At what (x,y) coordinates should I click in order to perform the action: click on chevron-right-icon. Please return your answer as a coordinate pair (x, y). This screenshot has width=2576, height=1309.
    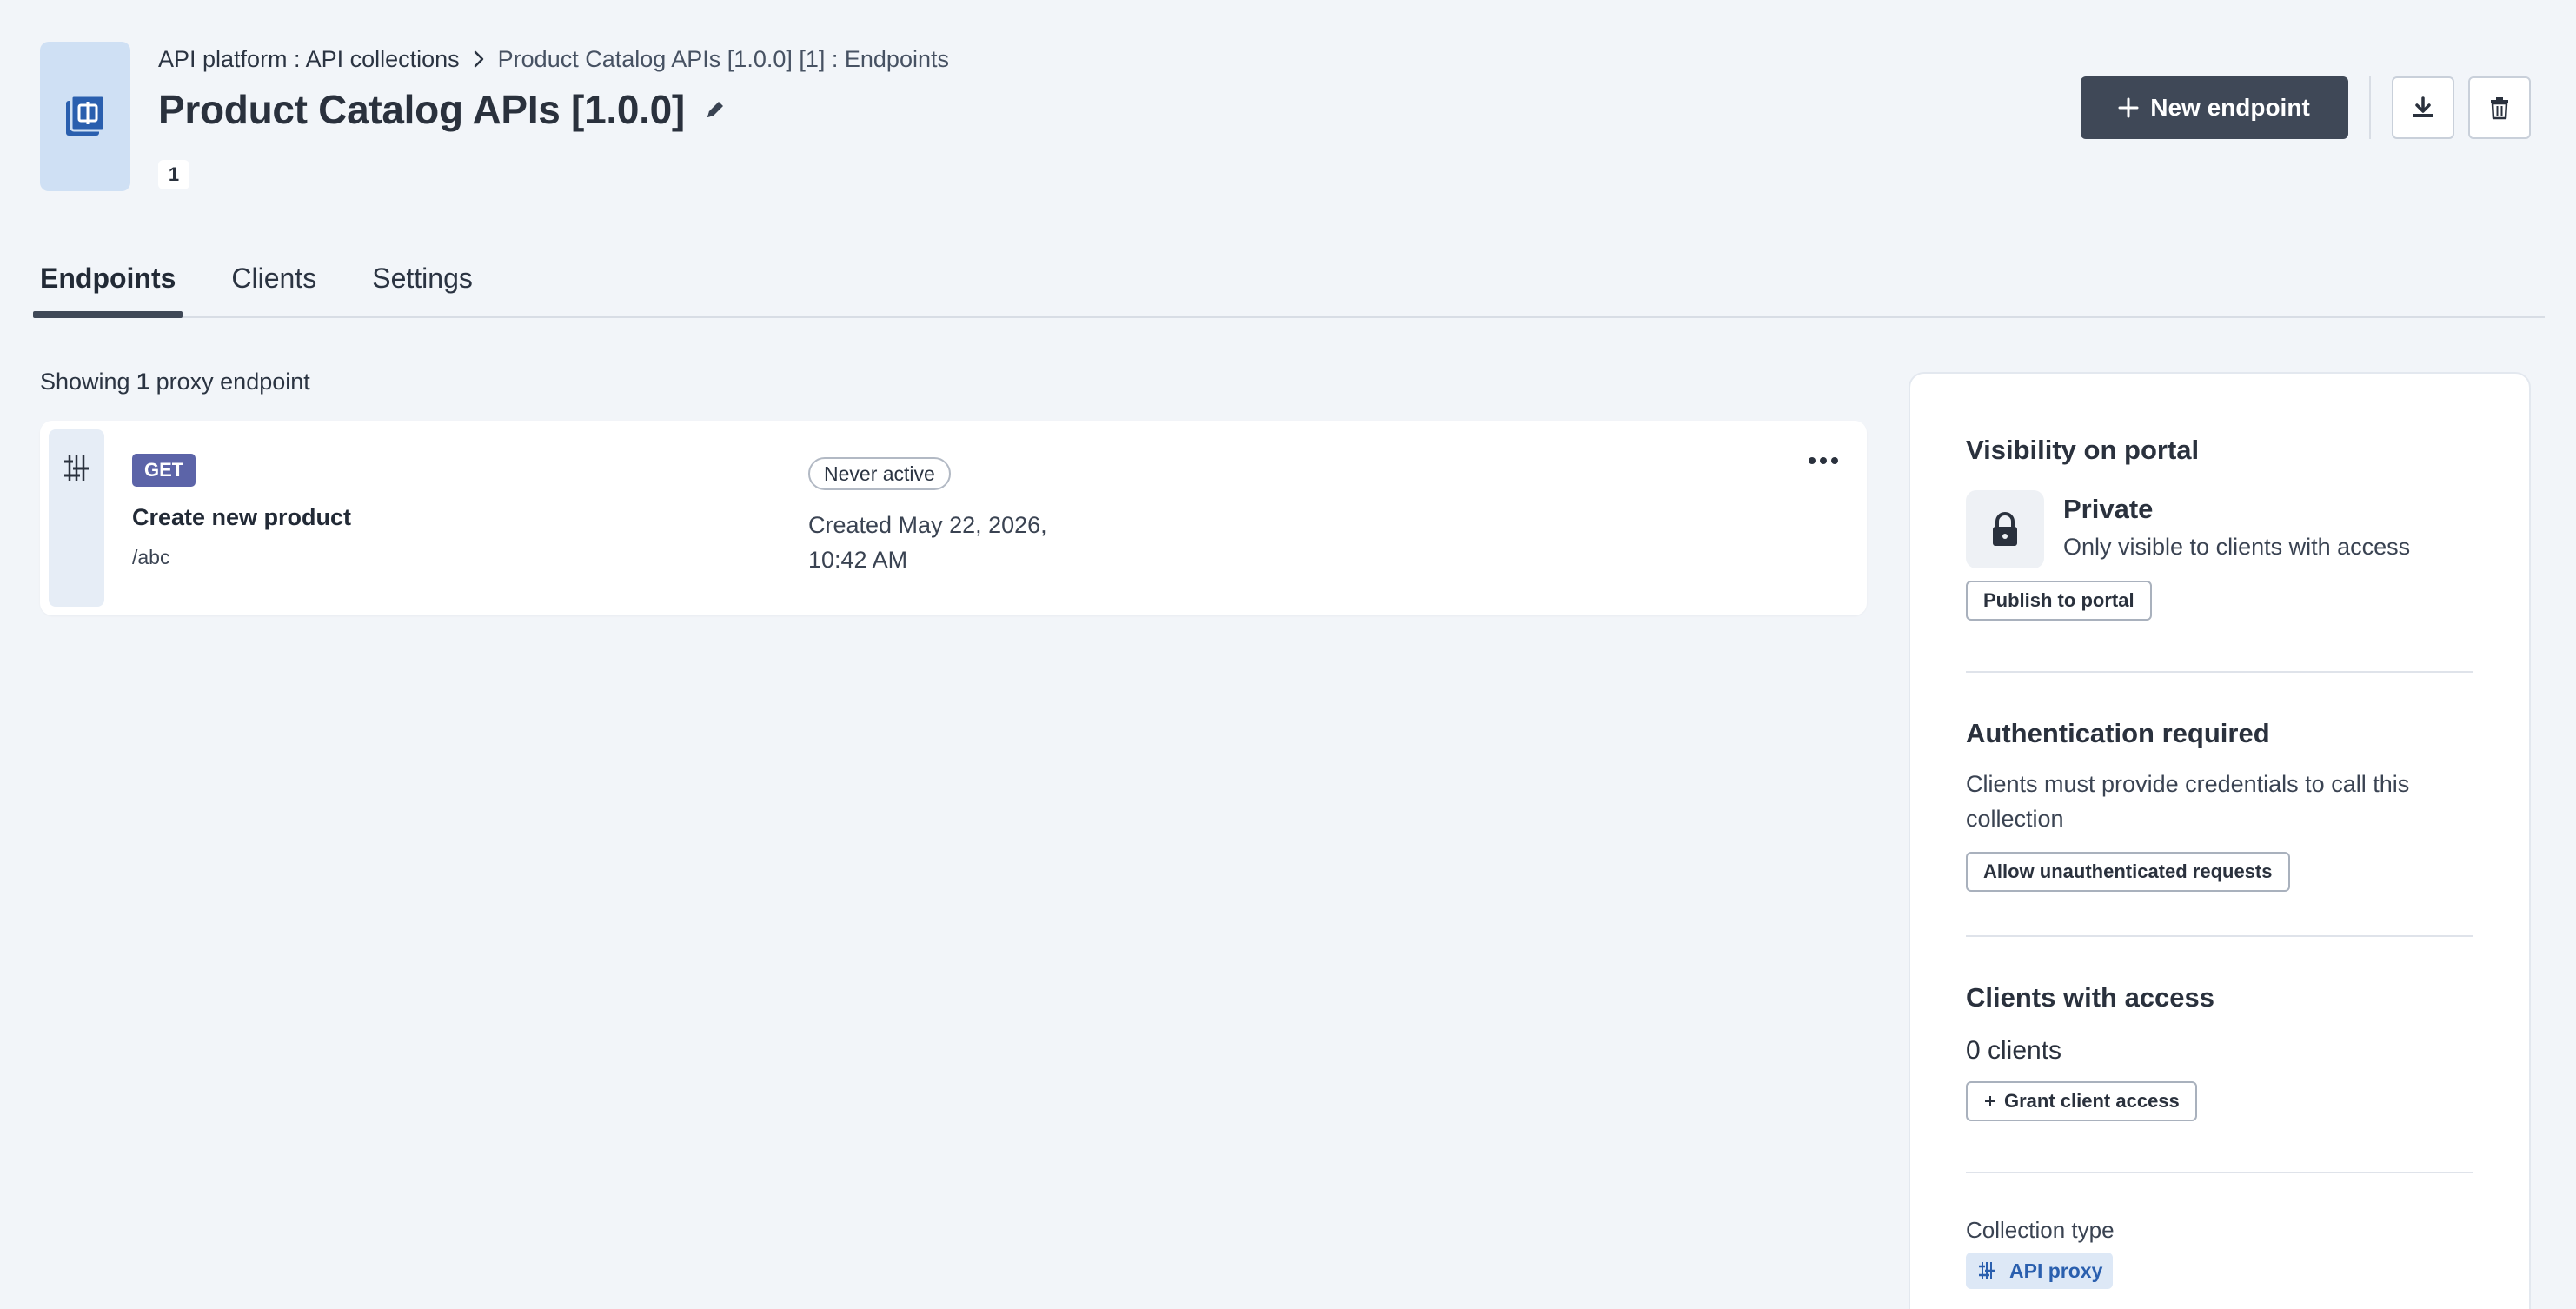
    Looking at the image, I should click on (478, 59).